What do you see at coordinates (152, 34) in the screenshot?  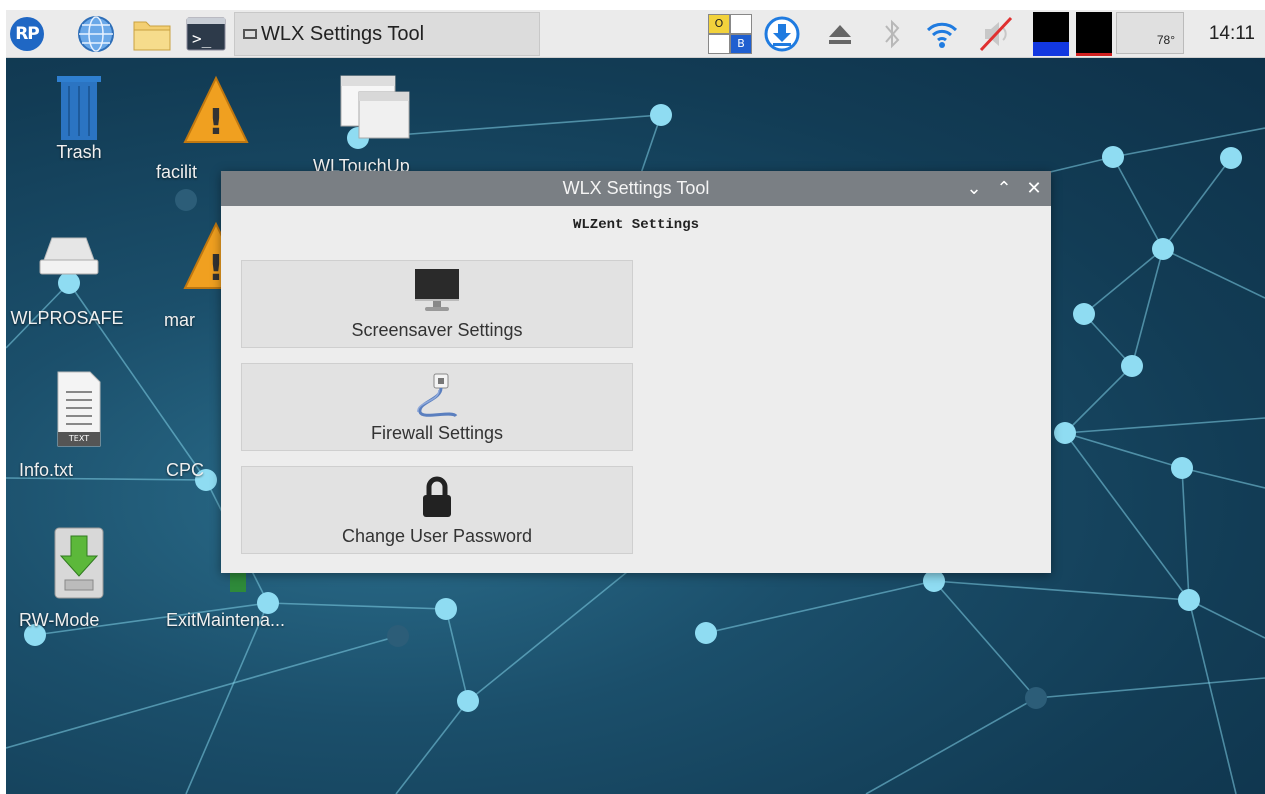 I see `file-manager-icon` at bounding box center [152, 34].